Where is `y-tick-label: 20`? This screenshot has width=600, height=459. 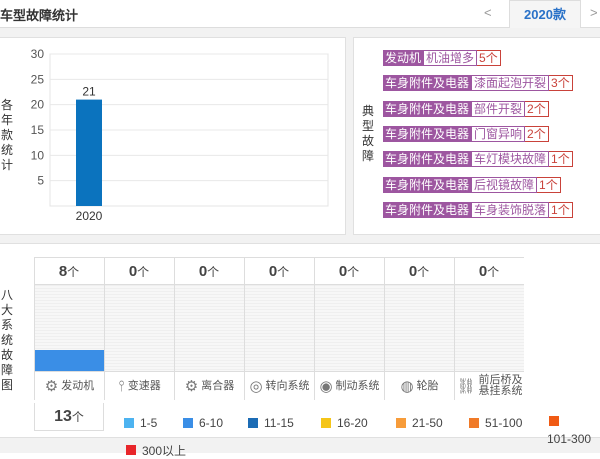
y-tick-label: 20 is located at coordinates (38, 105).